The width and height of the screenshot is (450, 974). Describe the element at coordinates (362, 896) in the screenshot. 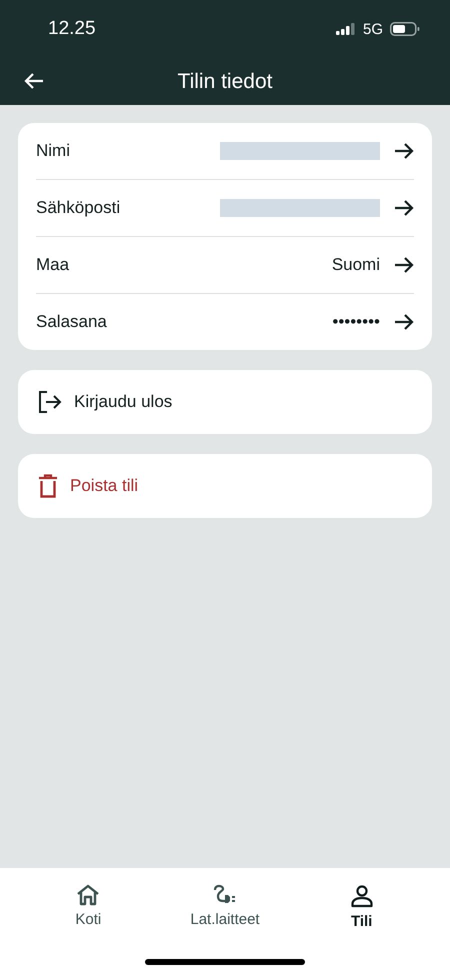

I see `person-icon` at that location.